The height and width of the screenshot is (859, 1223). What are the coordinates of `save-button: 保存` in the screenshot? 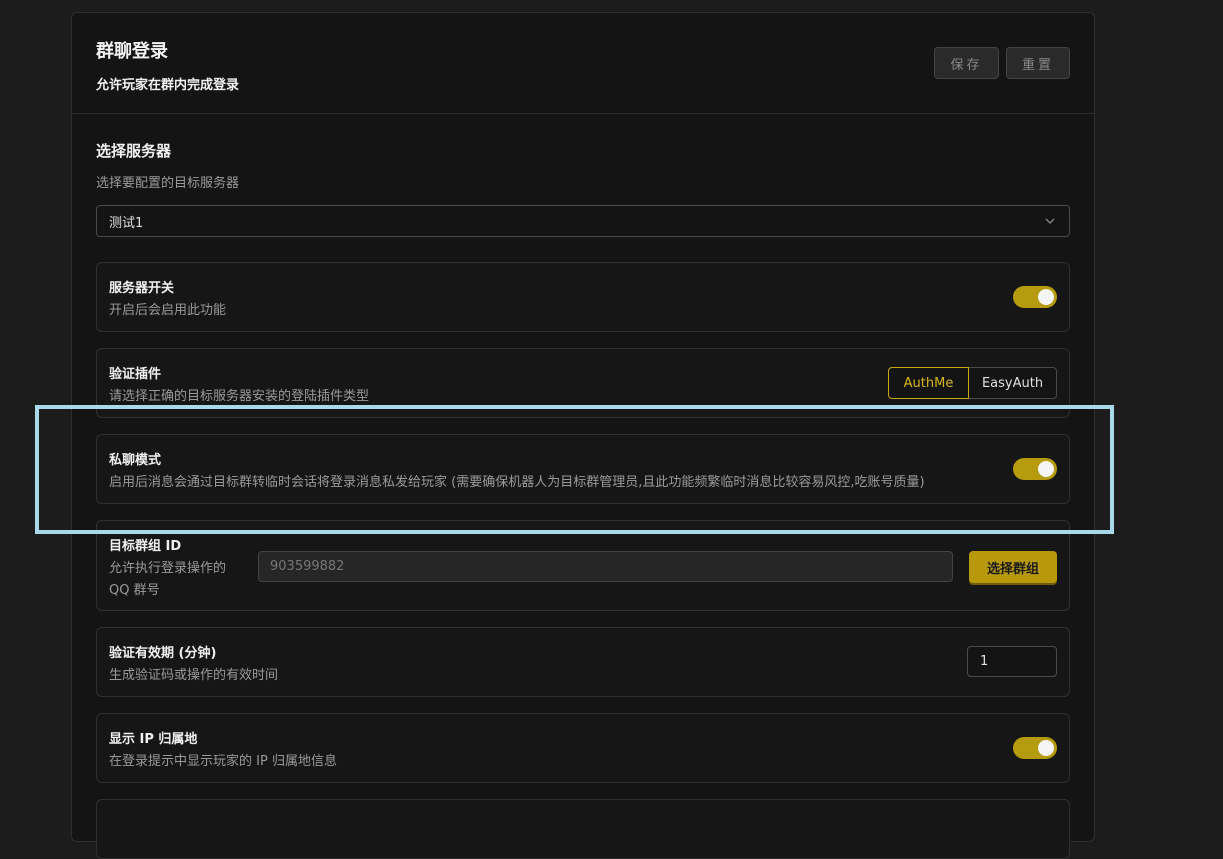 It's located at (966, 63).